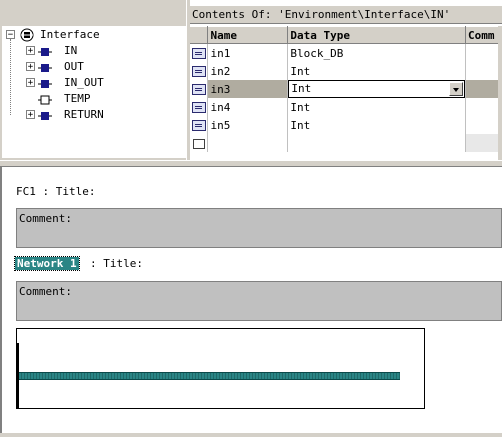  What do you see at coordinates (45, 99) in the screenshot?
I see `temp-block-icon` at bounding box center [45, 99].